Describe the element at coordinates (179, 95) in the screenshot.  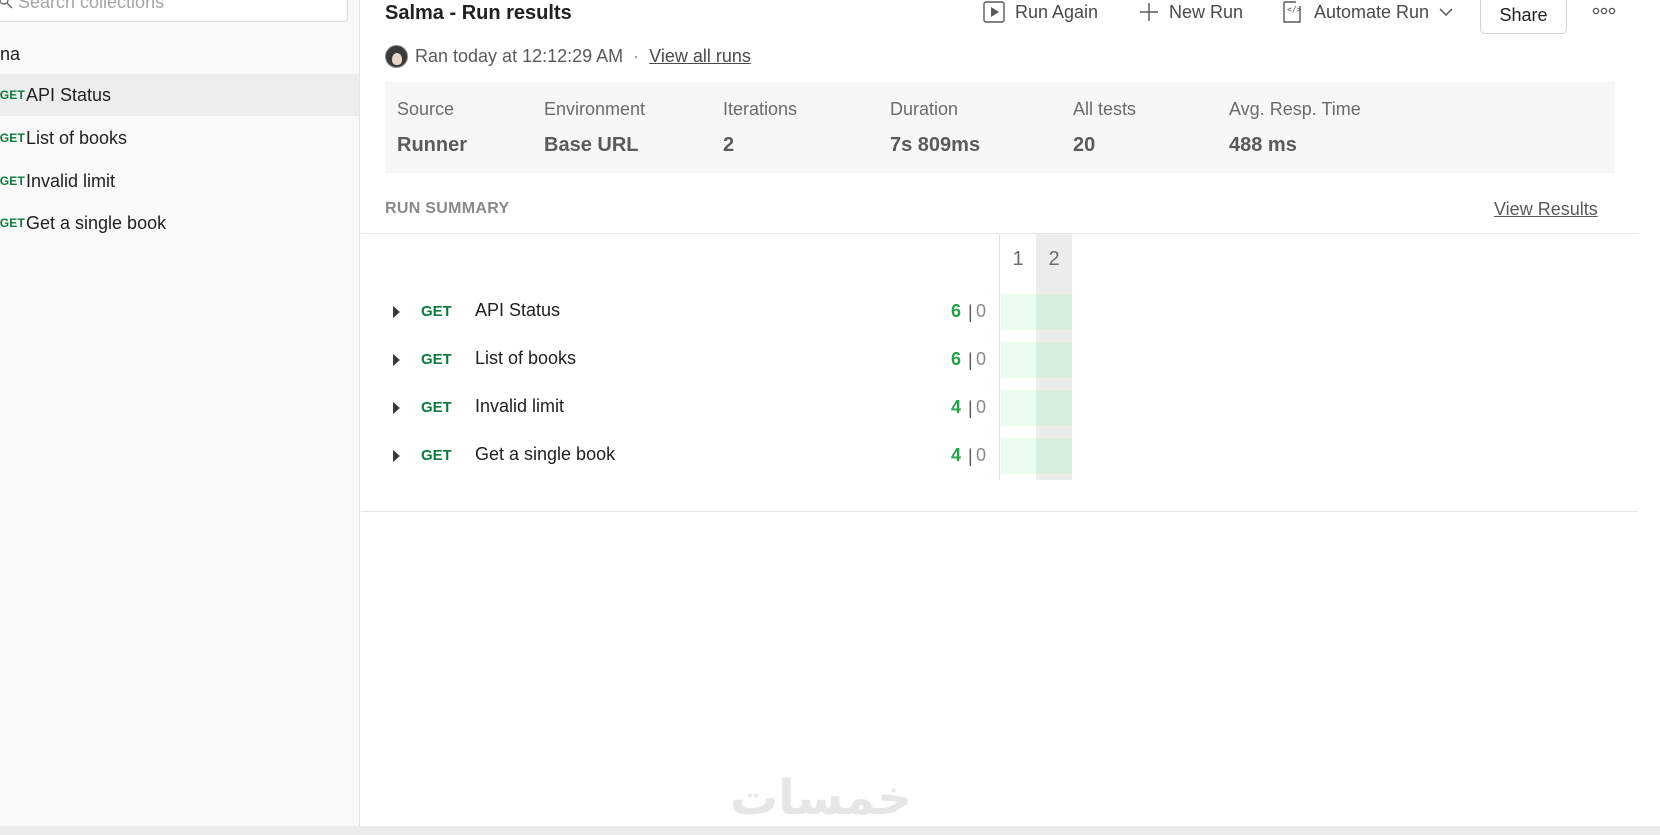
I see `sidebar-item-api-status: GET API Status` at that location.